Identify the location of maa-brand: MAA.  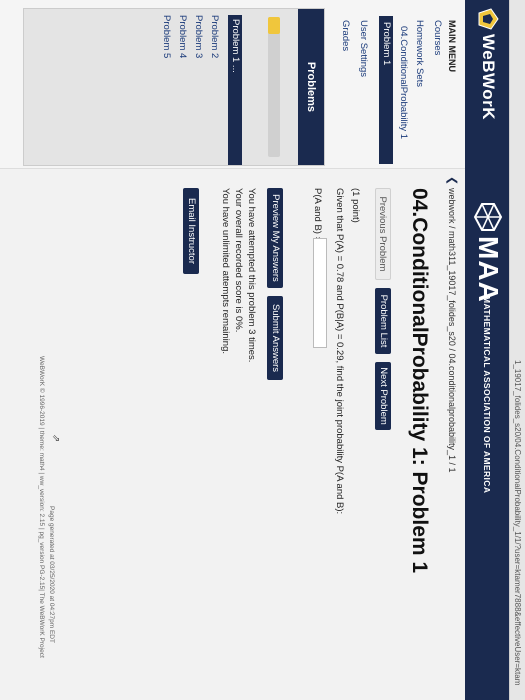
(488, 269).